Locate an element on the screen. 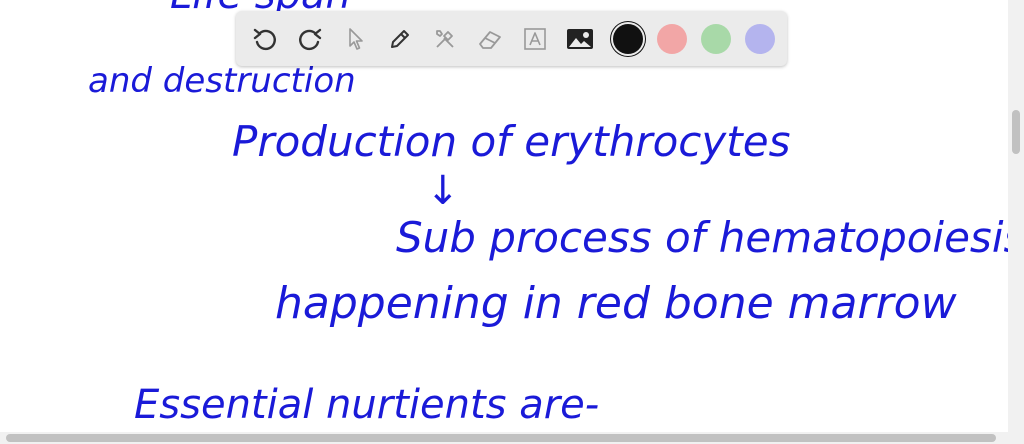 The height and width of the screenshot is (444, 1024). tools-icon is located at coordinates (445, 38).